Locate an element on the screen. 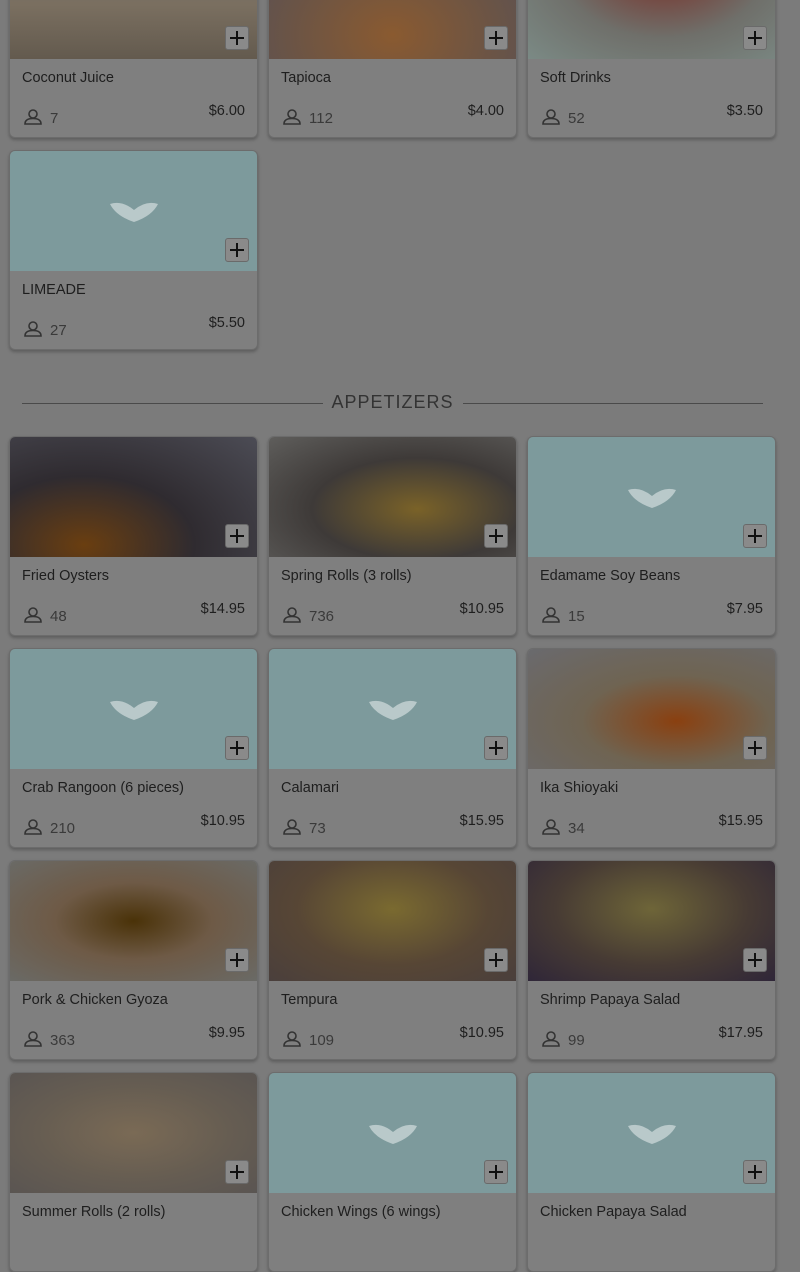  menu-item-card: LIMEADE 27 $5.50 is located at coordinates (133, 250).